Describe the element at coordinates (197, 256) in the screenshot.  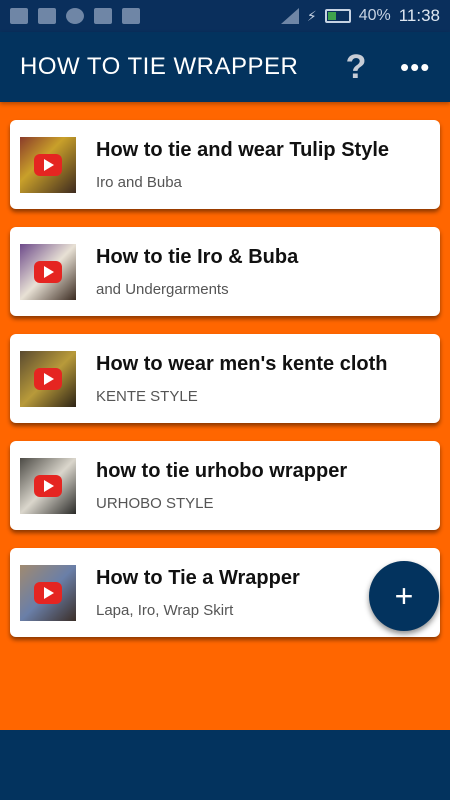
I see `item-title: How to tie Iro & Buba` at that location.